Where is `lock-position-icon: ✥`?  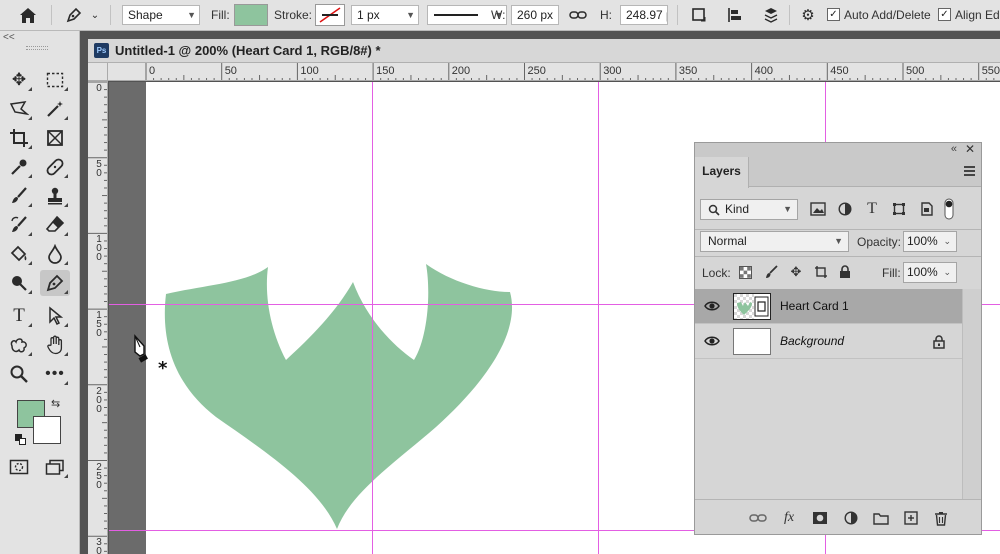
lock-position-icon: ✥ is located at coordinates (796, 272).